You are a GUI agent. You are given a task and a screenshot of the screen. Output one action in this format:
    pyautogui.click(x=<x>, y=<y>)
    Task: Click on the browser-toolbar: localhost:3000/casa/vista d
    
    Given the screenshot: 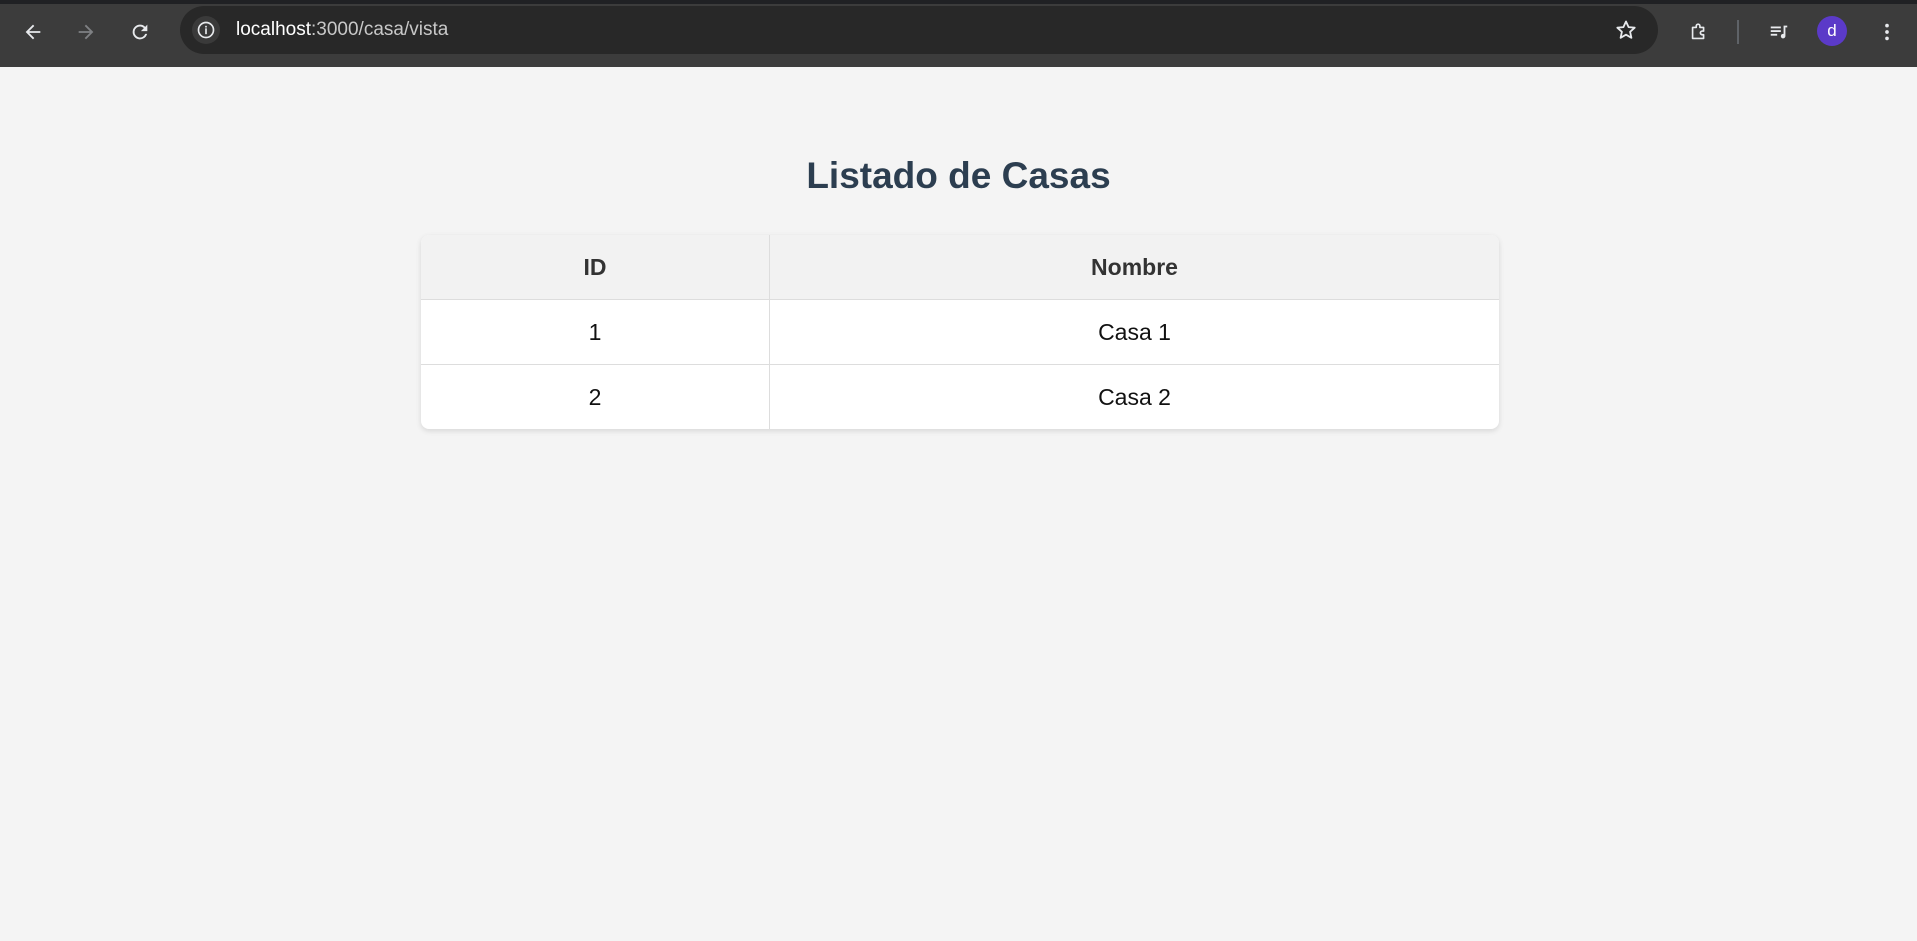 What is the action you would take?
    pyautogui.click(x=958, y=33)
    